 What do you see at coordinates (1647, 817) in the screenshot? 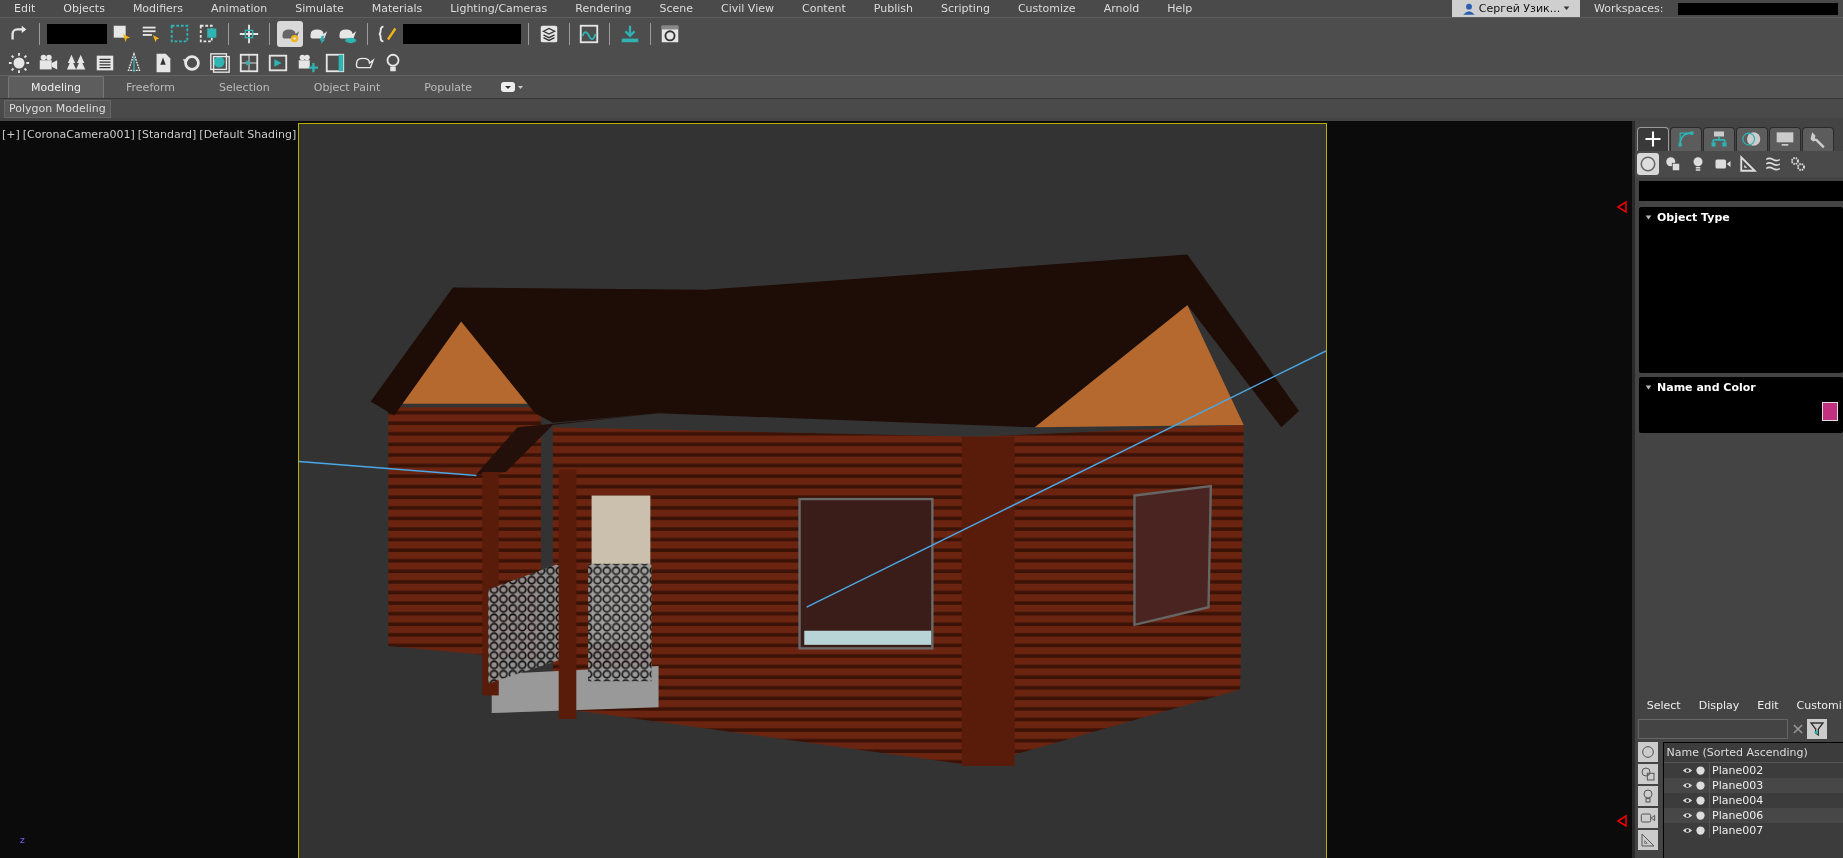
I see `camera-icon` at bounding box center [1647, 817].